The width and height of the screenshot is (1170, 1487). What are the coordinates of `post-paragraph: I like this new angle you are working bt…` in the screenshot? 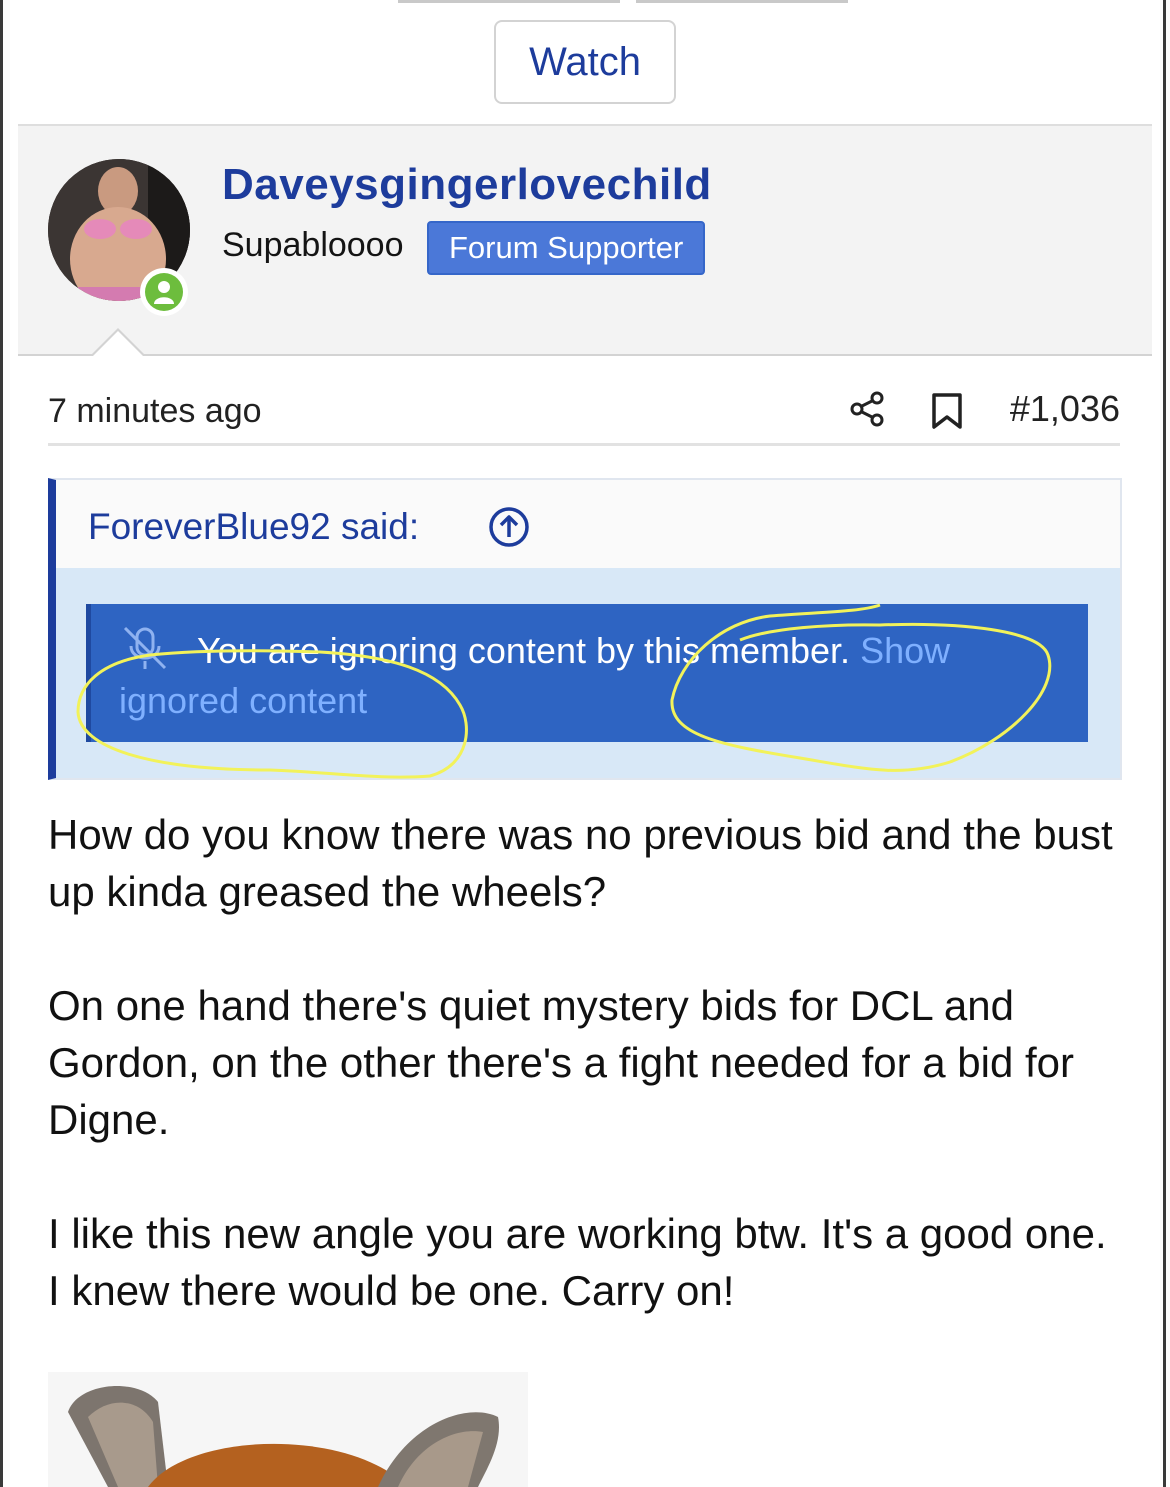 It's located at (577, 1262).